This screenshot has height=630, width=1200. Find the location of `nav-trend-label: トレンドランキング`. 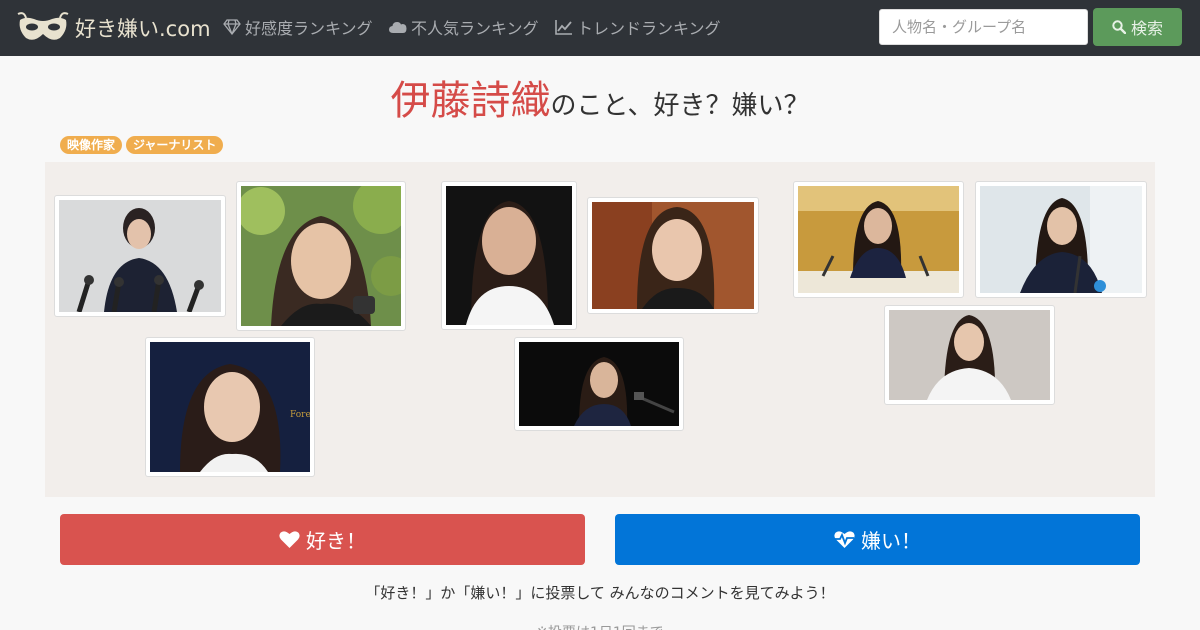

nav-trend-label: トレンドランキング is located at coordinates (649, 28).